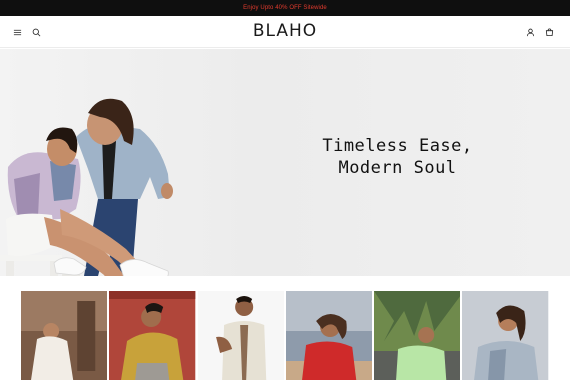 The height and width of the screenshot is (380, 570). Describe the element at coordinates (549, 32) in the screenshot. I see `cart-icon` at that location.